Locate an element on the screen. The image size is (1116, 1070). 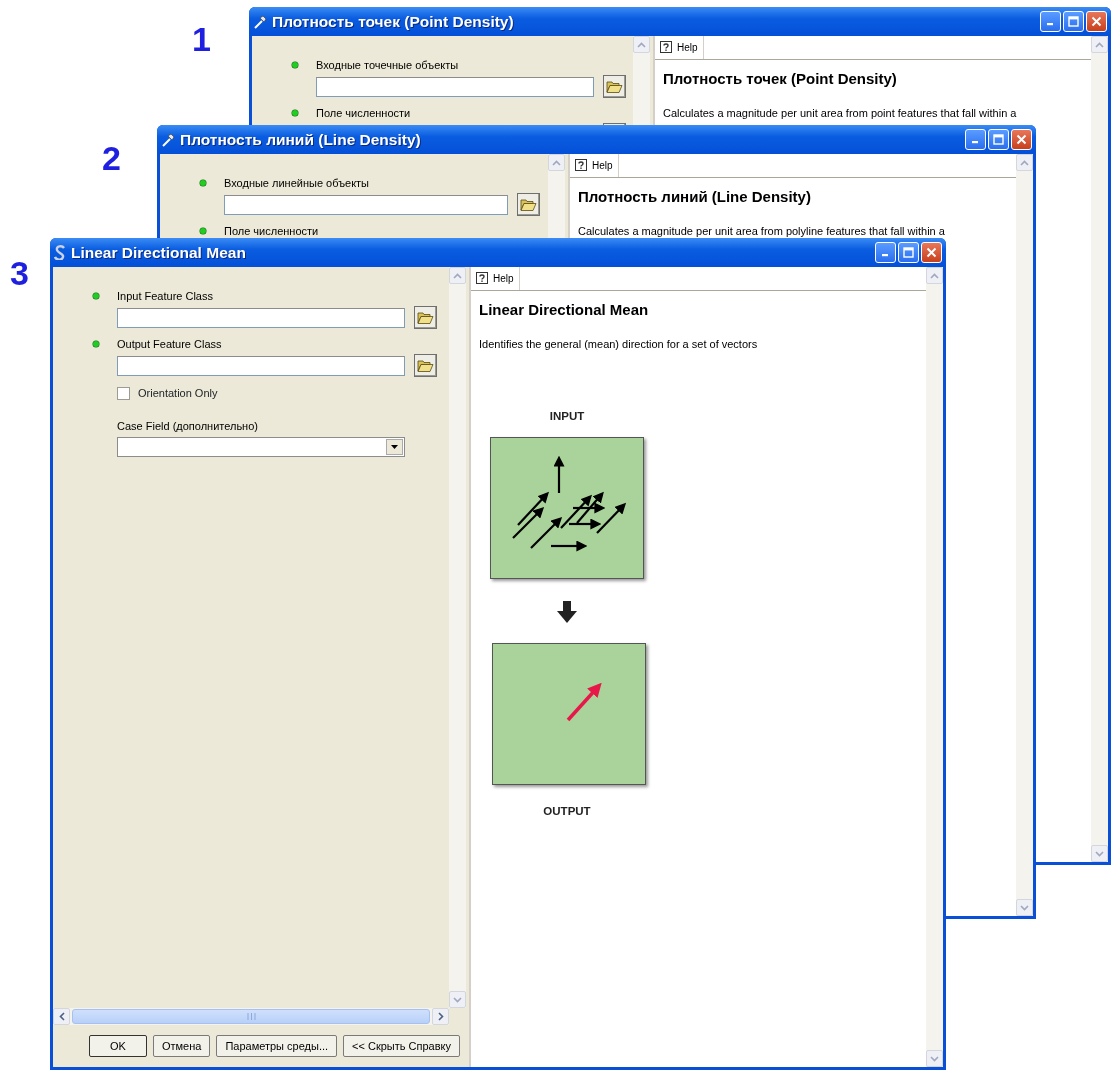
field-label: Входные линейные объекты is located at coordinates (297, 183).